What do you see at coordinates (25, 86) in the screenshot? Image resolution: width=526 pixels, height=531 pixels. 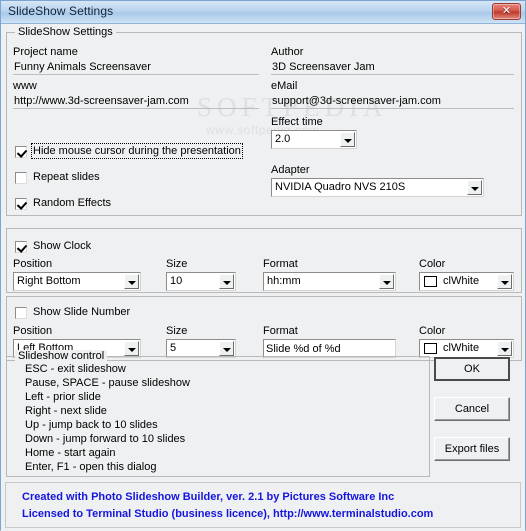 I see `www-label: www` at bounding box center [25, 86].